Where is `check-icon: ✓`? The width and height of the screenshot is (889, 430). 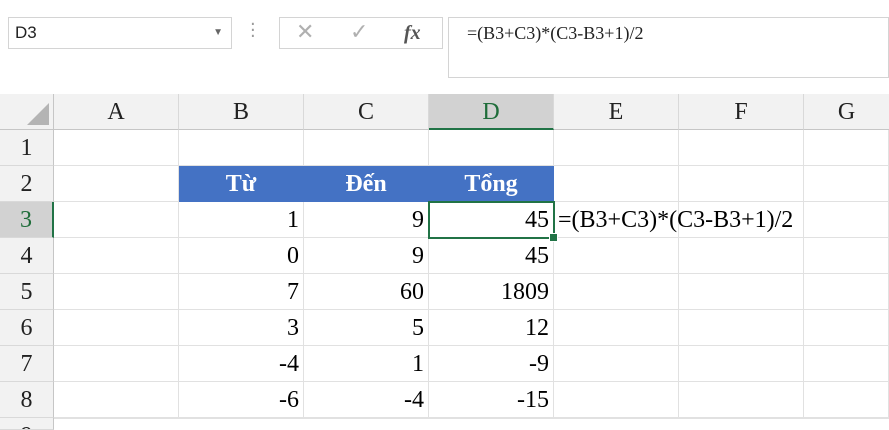
check-icon: ✓ is located at coordinates (359, 32).